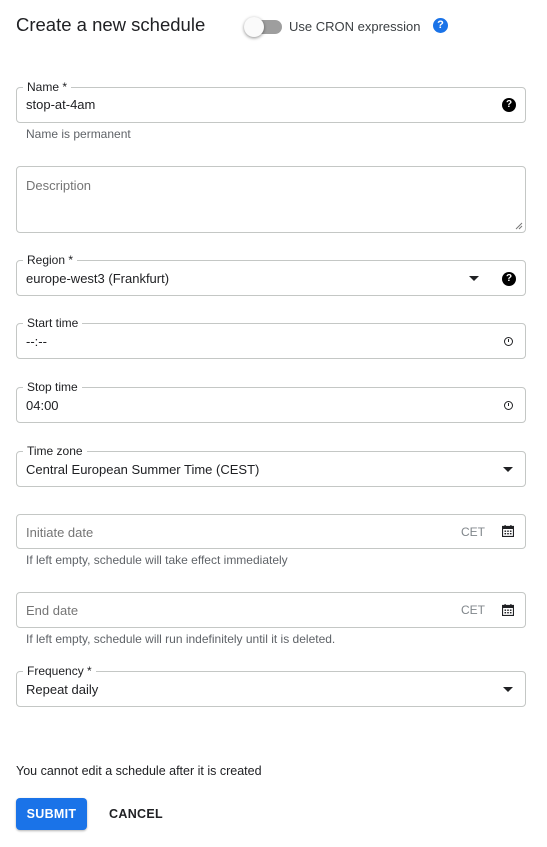  Describe the element at coordinates (60, 532) in the screenshot. I see `initiate-date-placeholder: Initiate date` at that location.